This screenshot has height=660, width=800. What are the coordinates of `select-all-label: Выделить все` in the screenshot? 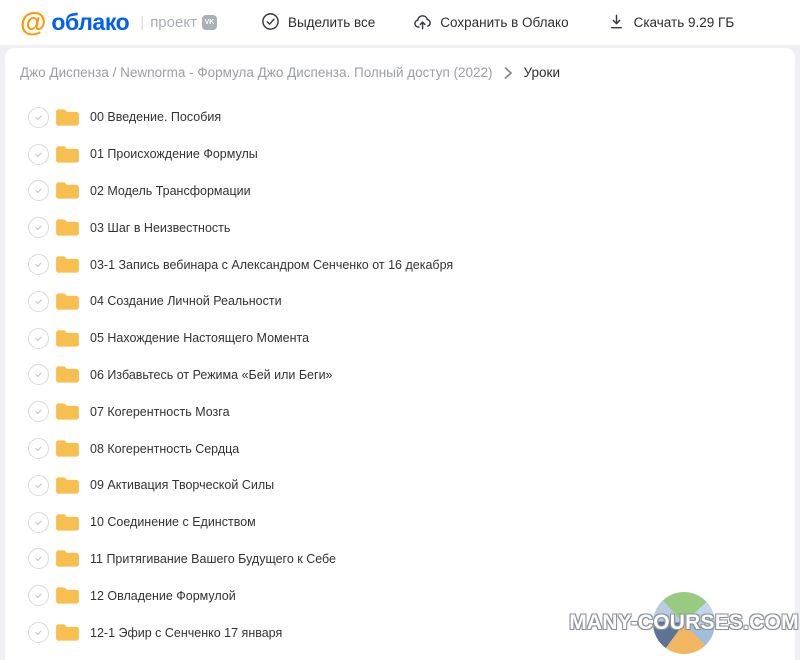 It's located at (331, 22).